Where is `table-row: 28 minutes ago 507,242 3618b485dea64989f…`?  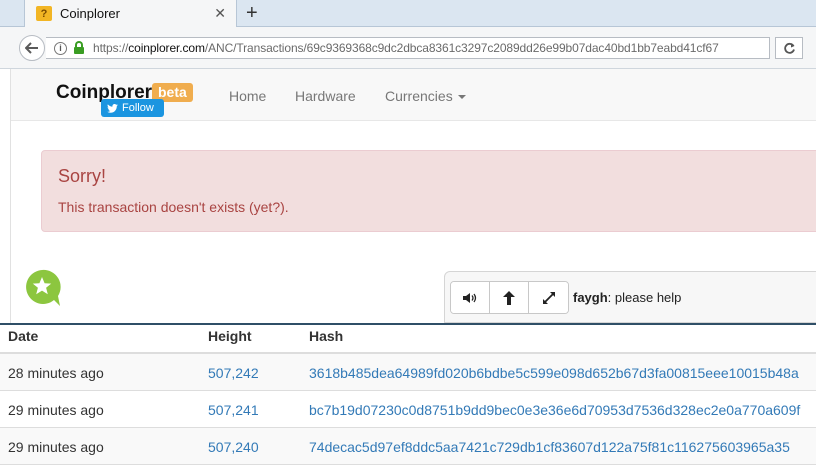 table-row: 28 minutes ago 507,242 3618b485dea64989f… is located at coordinates (408, 372).